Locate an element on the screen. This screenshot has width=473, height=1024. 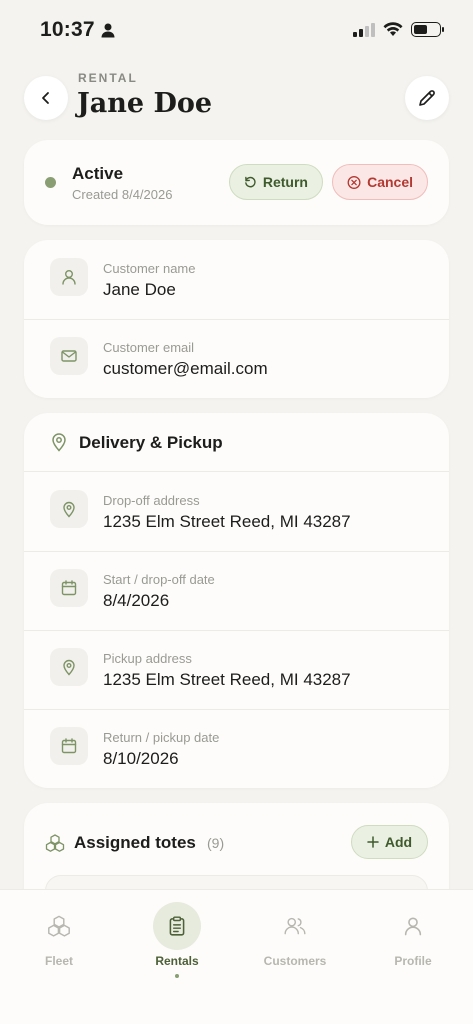
dropoff-address-label: Drop-off address is located at coordinates (151, 500).